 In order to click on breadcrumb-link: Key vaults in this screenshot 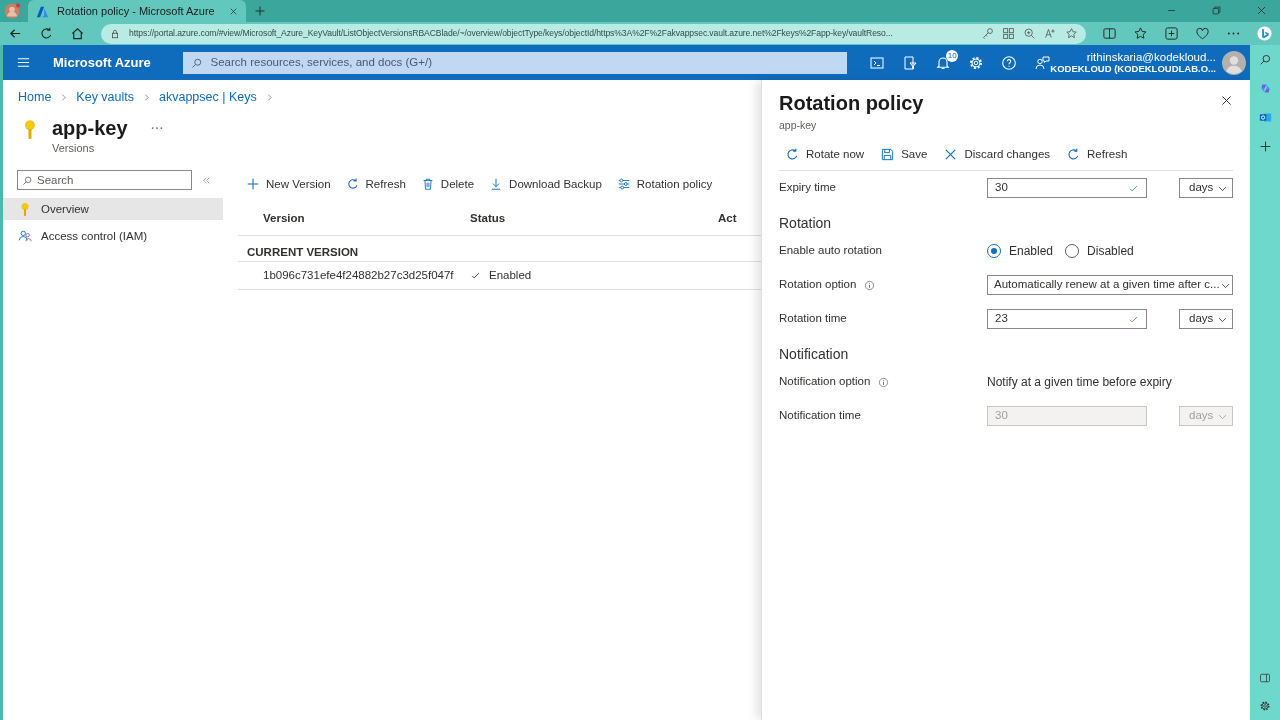, I will do `click(105, 97)`.